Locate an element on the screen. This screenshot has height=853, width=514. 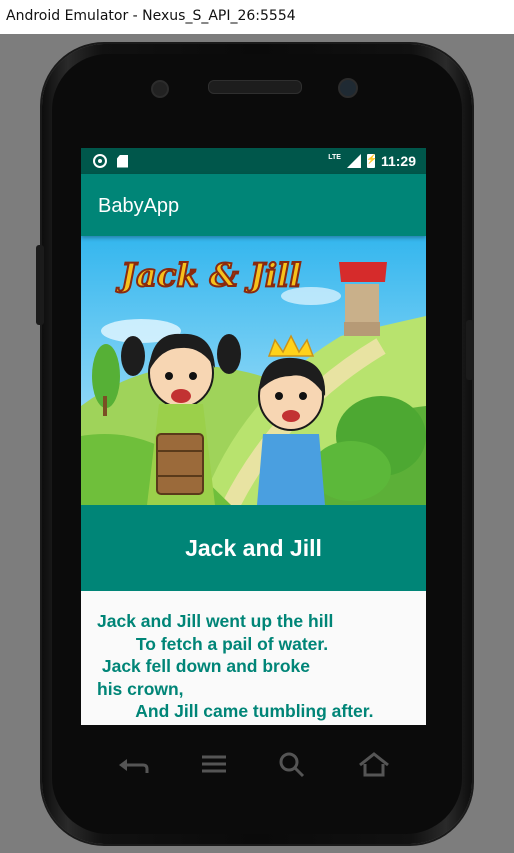
volume-button is located at coordinates (40, 285).